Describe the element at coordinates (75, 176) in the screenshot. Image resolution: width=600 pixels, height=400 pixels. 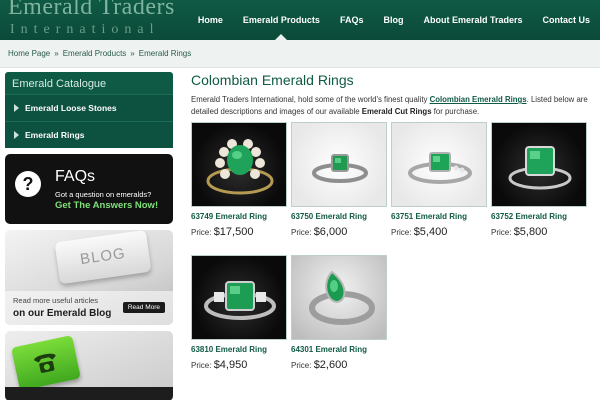
I see `faq-banner-title: FAQs` at that location.